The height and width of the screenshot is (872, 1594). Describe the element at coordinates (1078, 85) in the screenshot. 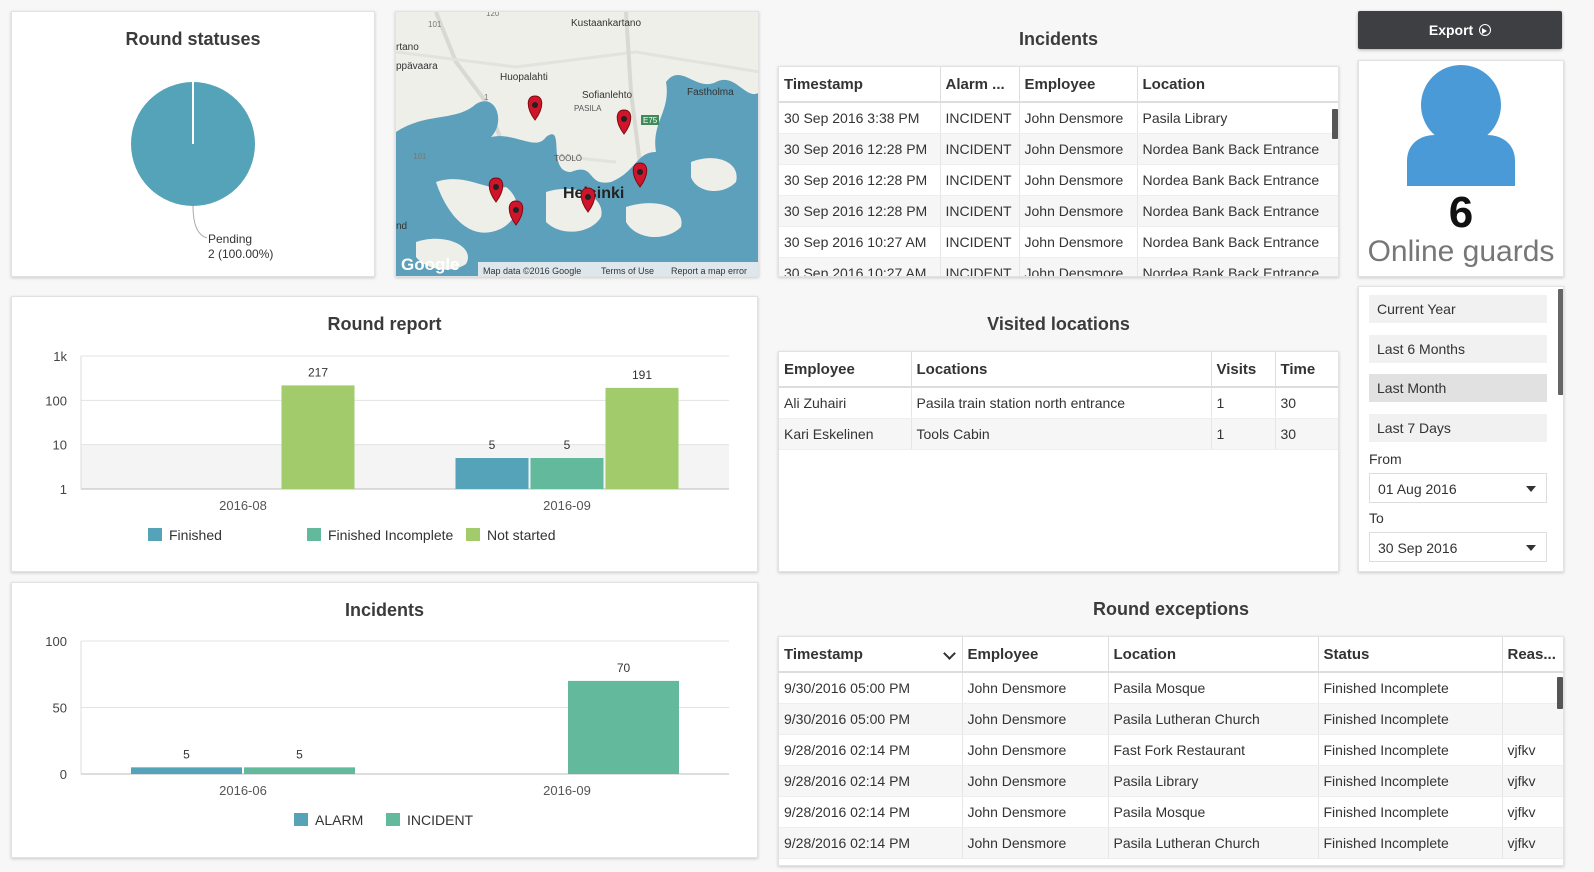

I see `incidents-col-employee: Employee` at that location.